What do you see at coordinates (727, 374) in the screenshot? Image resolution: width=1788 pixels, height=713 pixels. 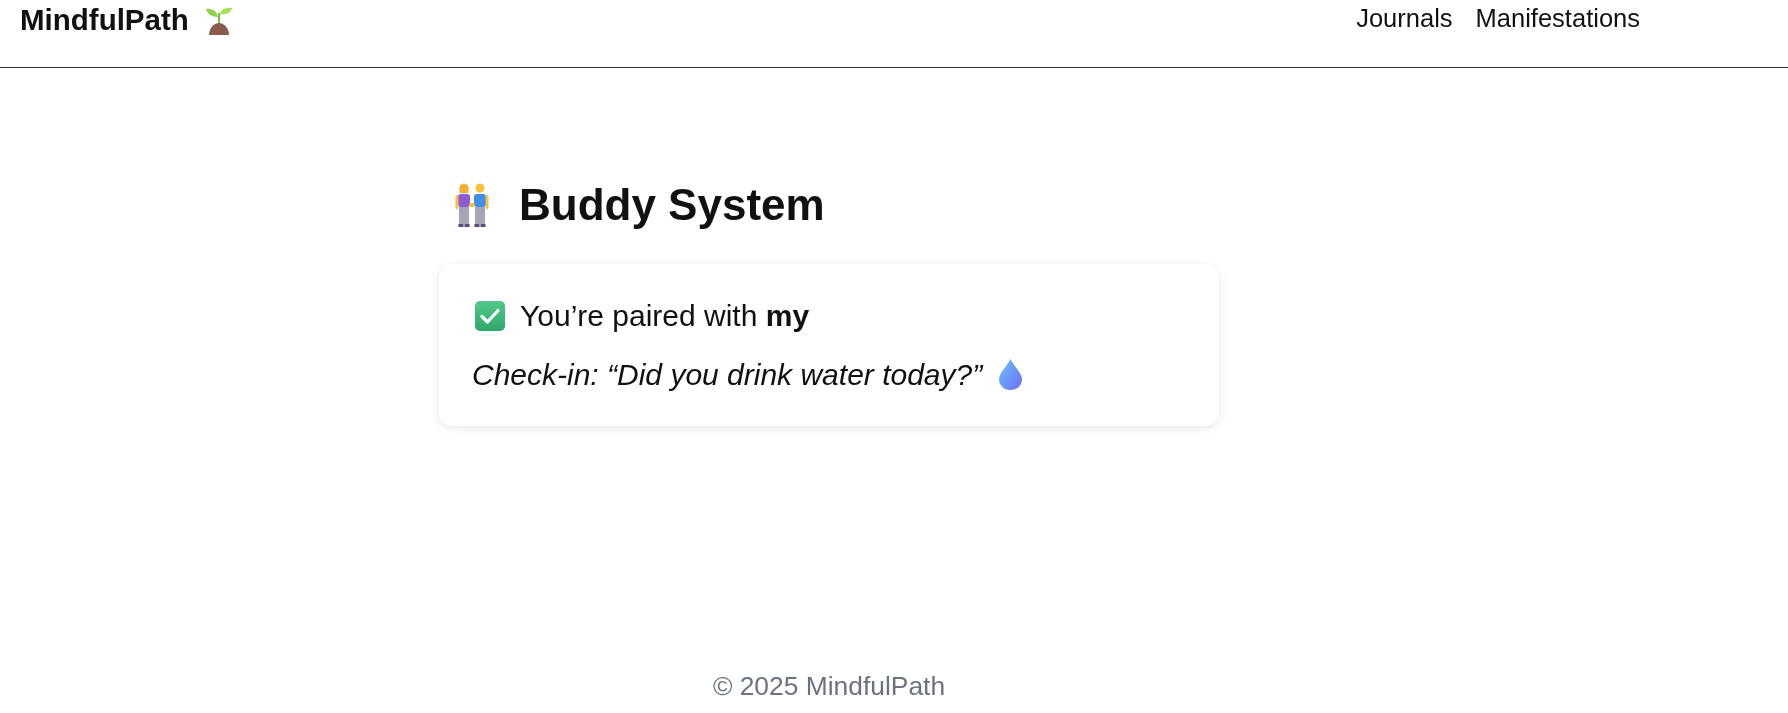 I see `check-in-question: Check-in: “Did you drink water today?”` at bounding box center [727, 374].